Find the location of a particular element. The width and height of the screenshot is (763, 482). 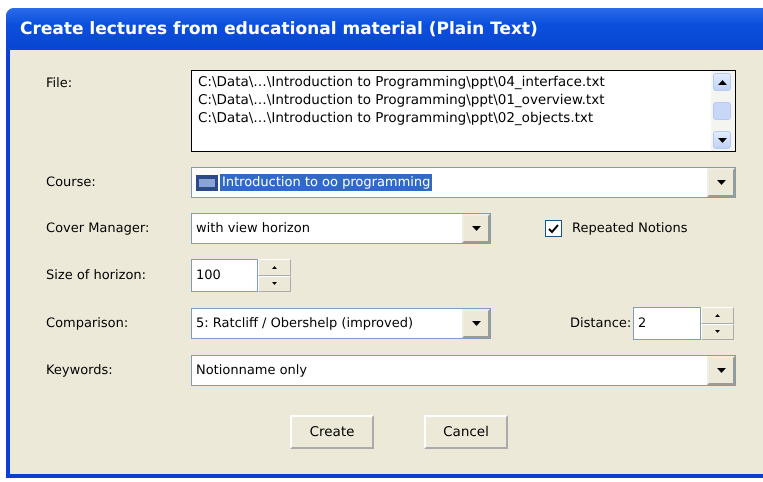

scroll-thumb is located at coordinates (722, 111).